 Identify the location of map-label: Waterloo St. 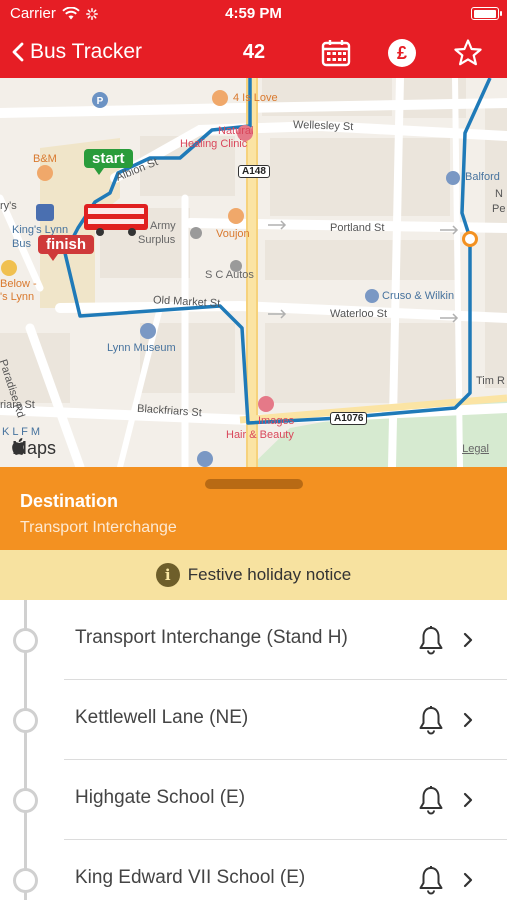
(359, 314).